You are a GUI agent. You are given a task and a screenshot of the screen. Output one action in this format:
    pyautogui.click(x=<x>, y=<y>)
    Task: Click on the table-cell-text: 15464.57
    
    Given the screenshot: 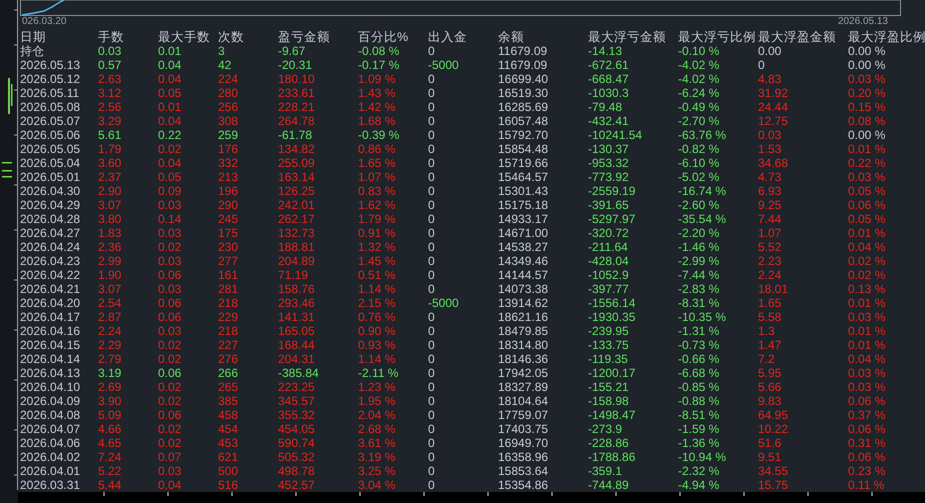 What is the action you would take?
    pyautogui.click(x=524, y=177)
    